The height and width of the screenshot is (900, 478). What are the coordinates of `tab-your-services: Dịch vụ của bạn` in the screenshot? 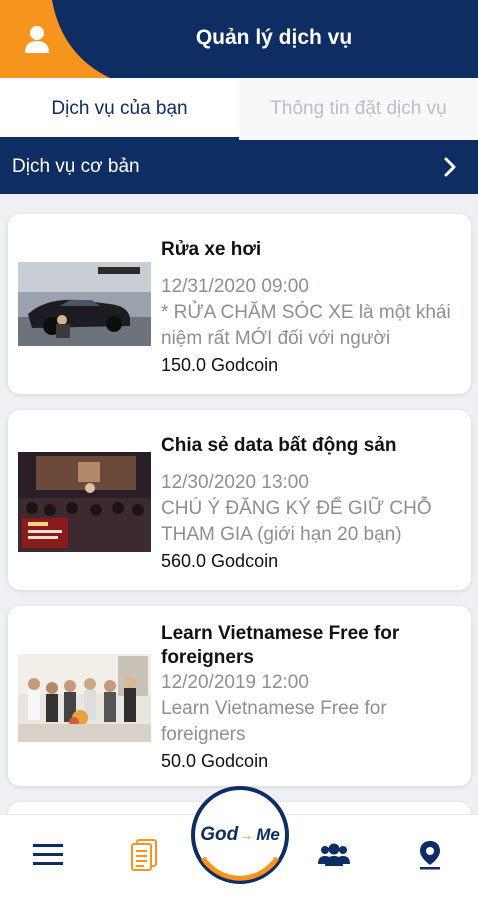 It's located at (119, 109).